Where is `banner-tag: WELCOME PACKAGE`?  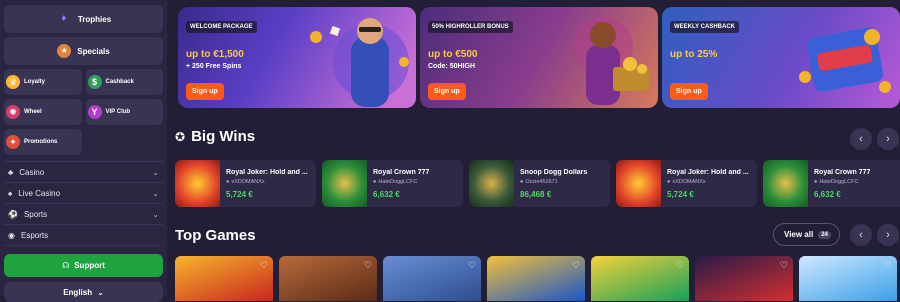 banner-tag: WELCOME PACKAGE is located at coordinates (221, 27).